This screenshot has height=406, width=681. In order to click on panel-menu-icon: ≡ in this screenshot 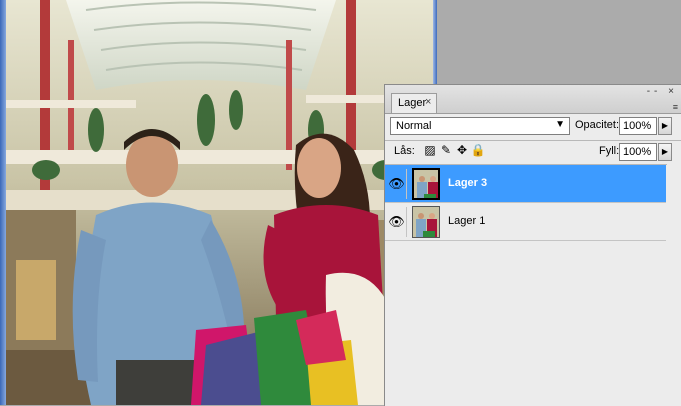, I will do `click(675, 107)`.